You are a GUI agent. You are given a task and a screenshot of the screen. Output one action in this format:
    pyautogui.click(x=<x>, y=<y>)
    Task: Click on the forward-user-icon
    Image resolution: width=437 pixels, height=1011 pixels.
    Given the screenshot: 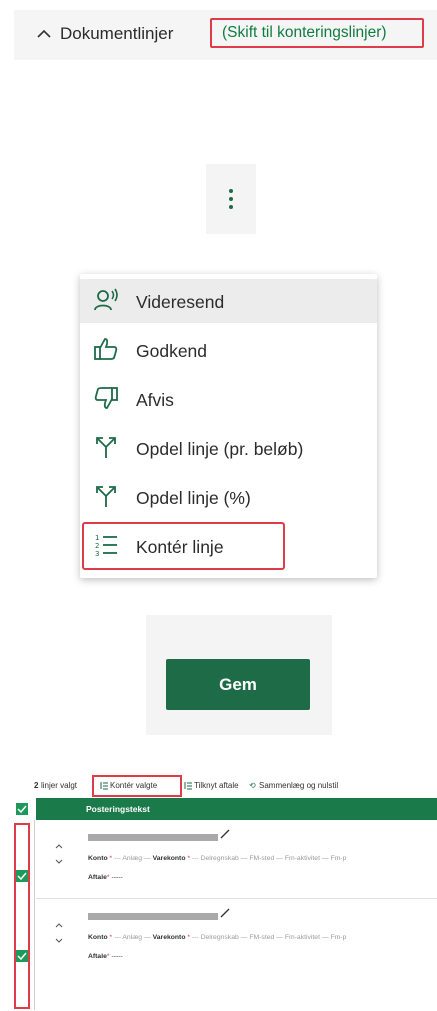 What is the action you would take?
    pyautogui.click(x=106, y=299)
    